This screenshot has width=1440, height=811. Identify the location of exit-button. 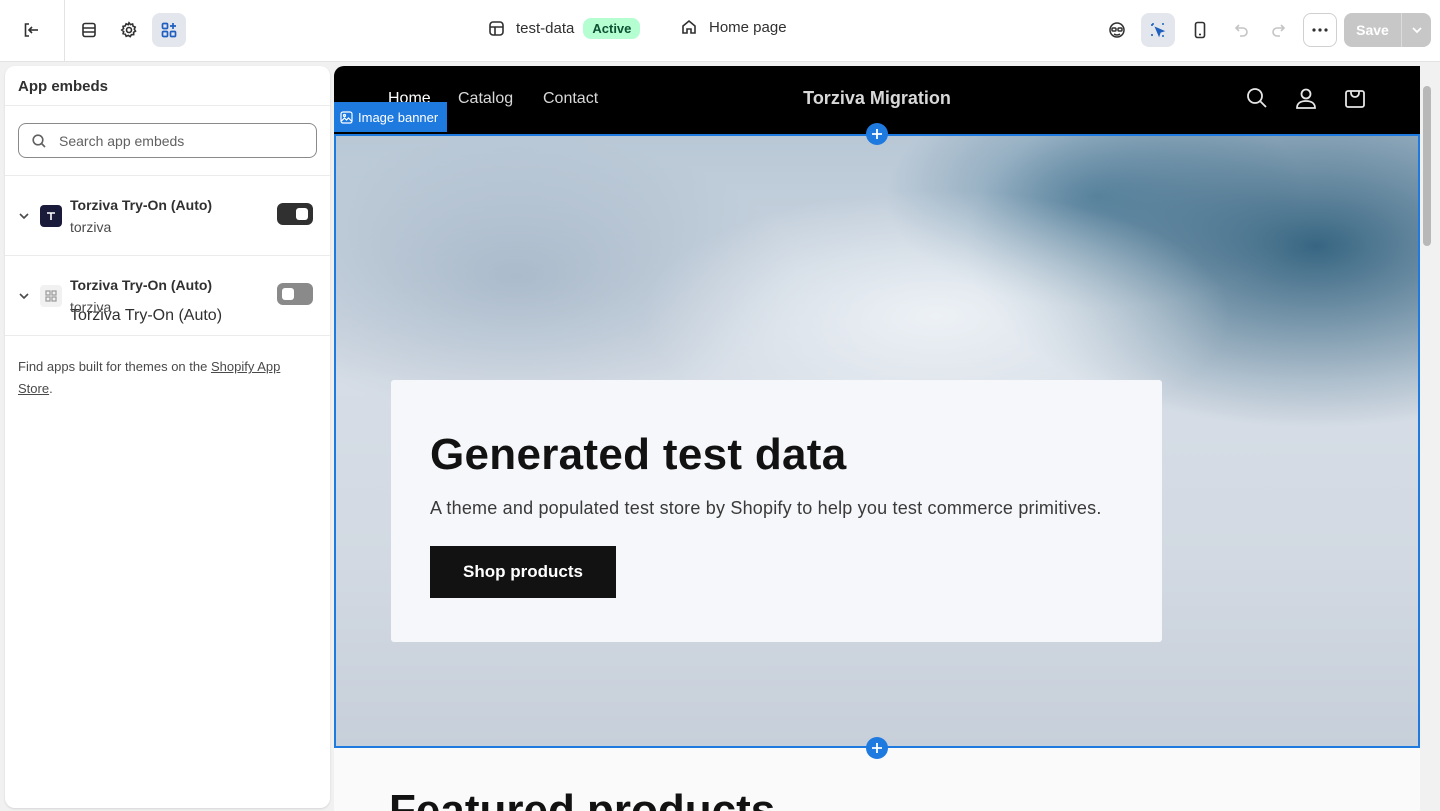
(31, 30).